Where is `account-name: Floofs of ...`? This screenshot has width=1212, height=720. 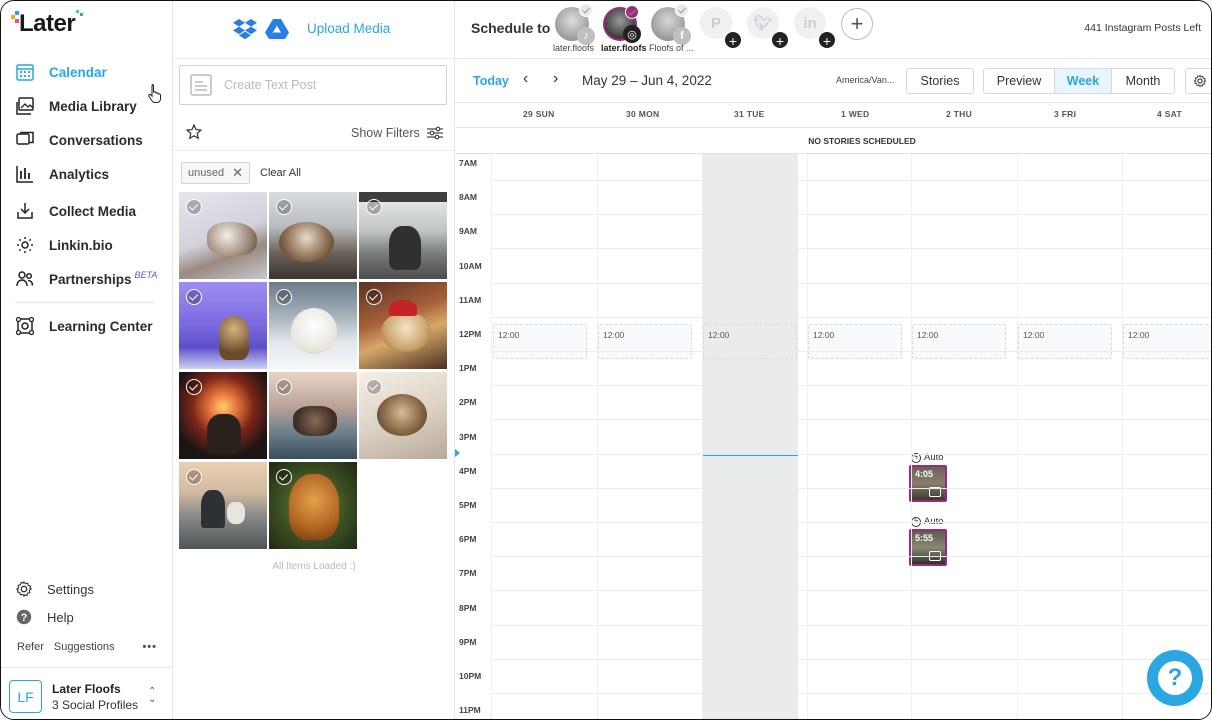 account-name: Floofs of ... is located at coordinates (671, 48).